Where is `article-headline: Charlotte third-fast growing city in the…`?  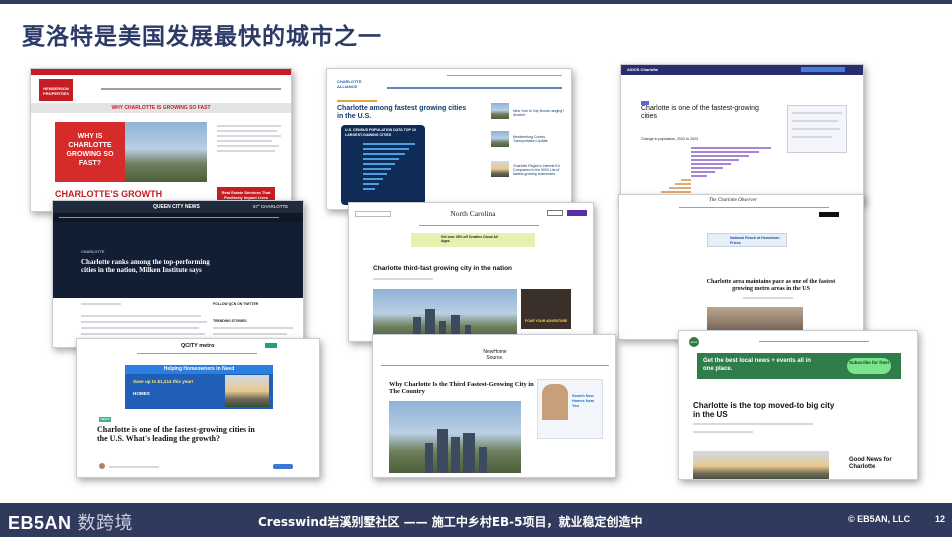 article-headline: Charlotte third-fast growing city in the… is located at coordinates (473, 268).